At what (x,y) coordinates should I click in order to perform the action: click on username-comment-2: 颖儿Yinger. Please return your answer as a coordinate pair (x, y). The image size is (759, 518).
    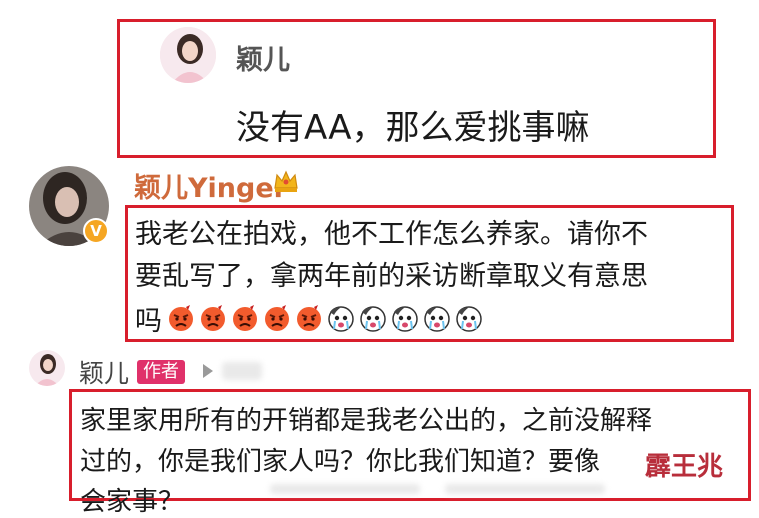
    Looking at the image, I should click on (210, 185).